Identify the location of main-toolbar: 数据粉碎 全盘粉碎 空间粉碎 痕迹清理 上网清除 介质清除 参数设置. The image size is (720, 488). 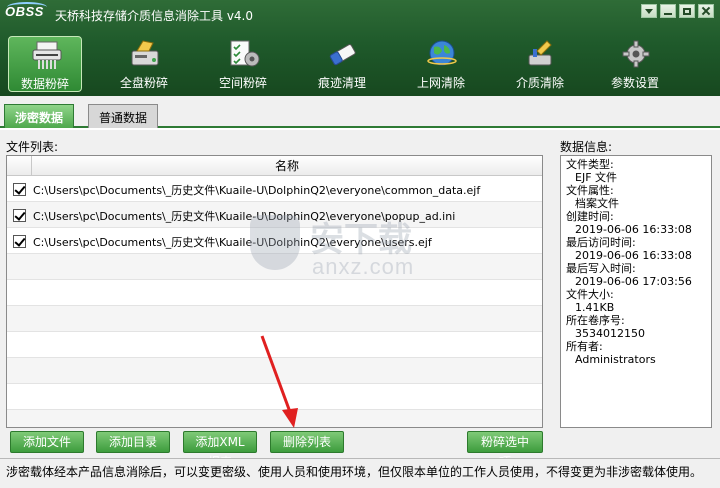
(360, 63).